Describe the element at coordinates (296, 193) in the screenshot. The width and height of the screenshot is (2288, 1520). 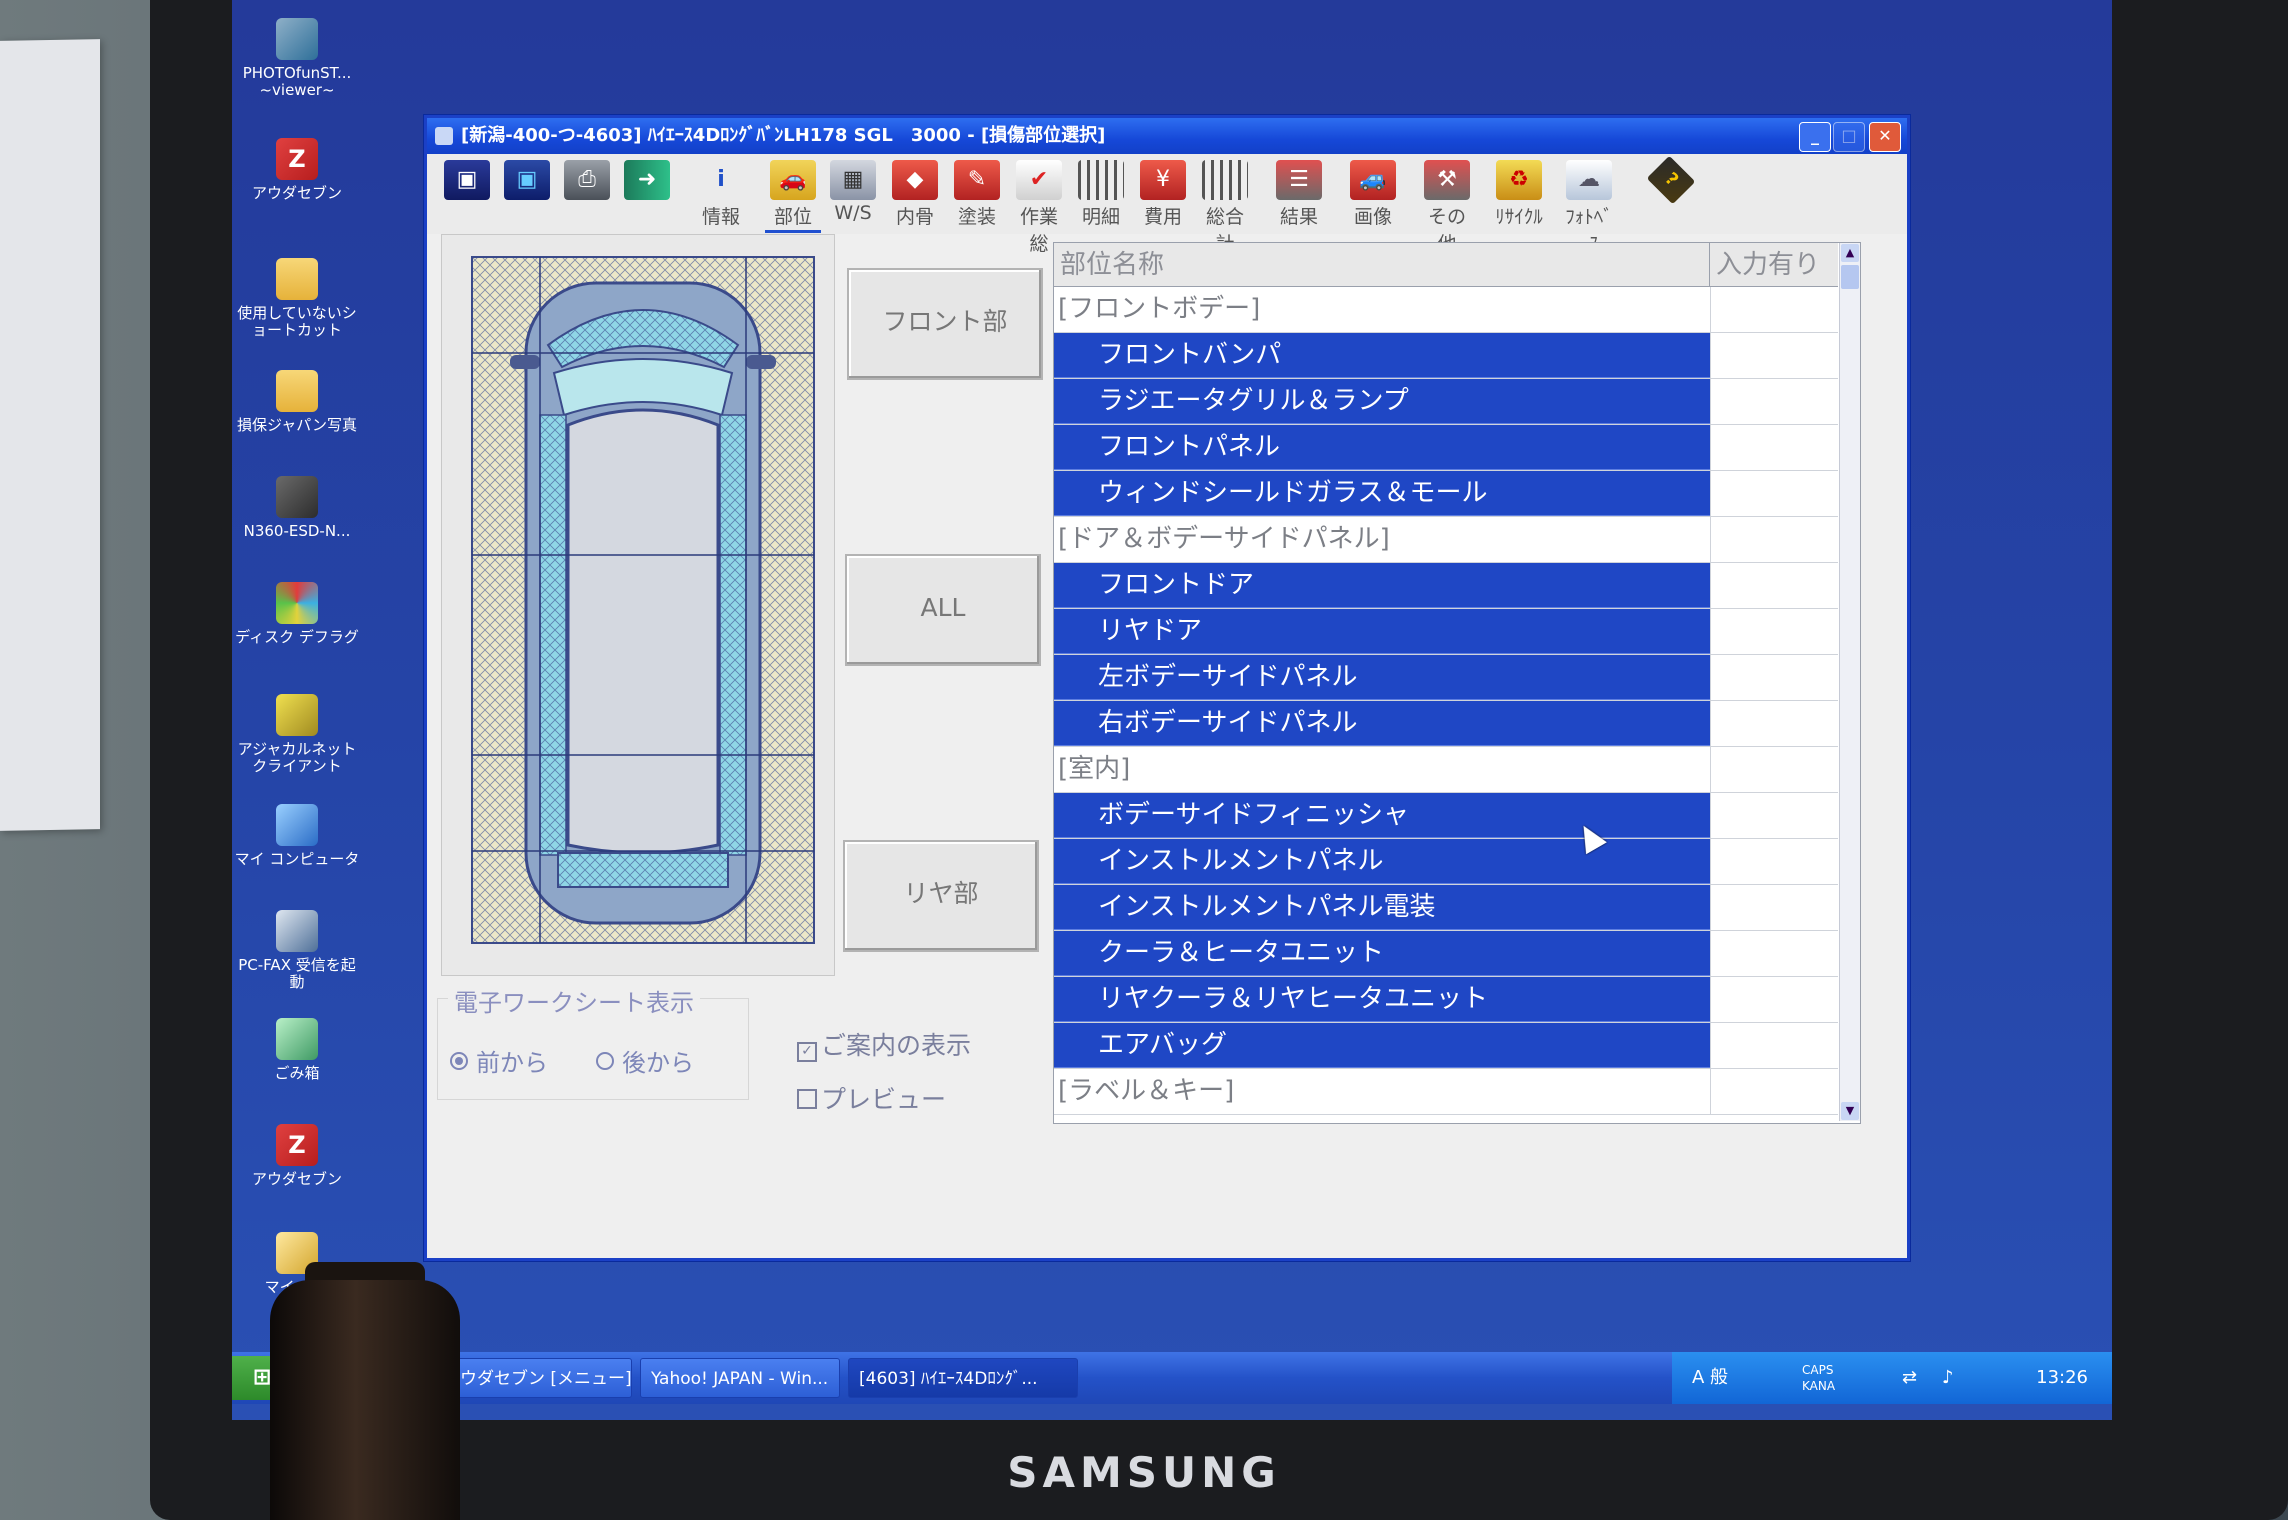
I see `desktop-icon-label: アウダセブン` at that location.